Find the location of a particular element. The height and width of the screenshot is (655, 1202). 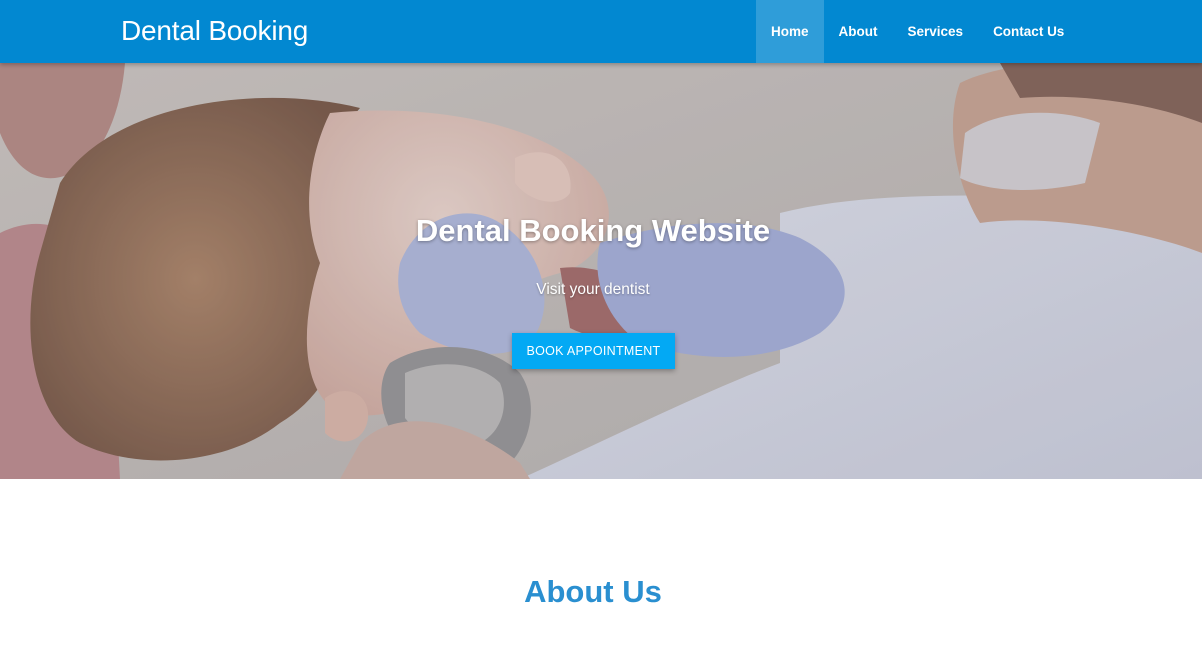

hero-subtitle: Visit your dentist is located at coordinates (593, 289).